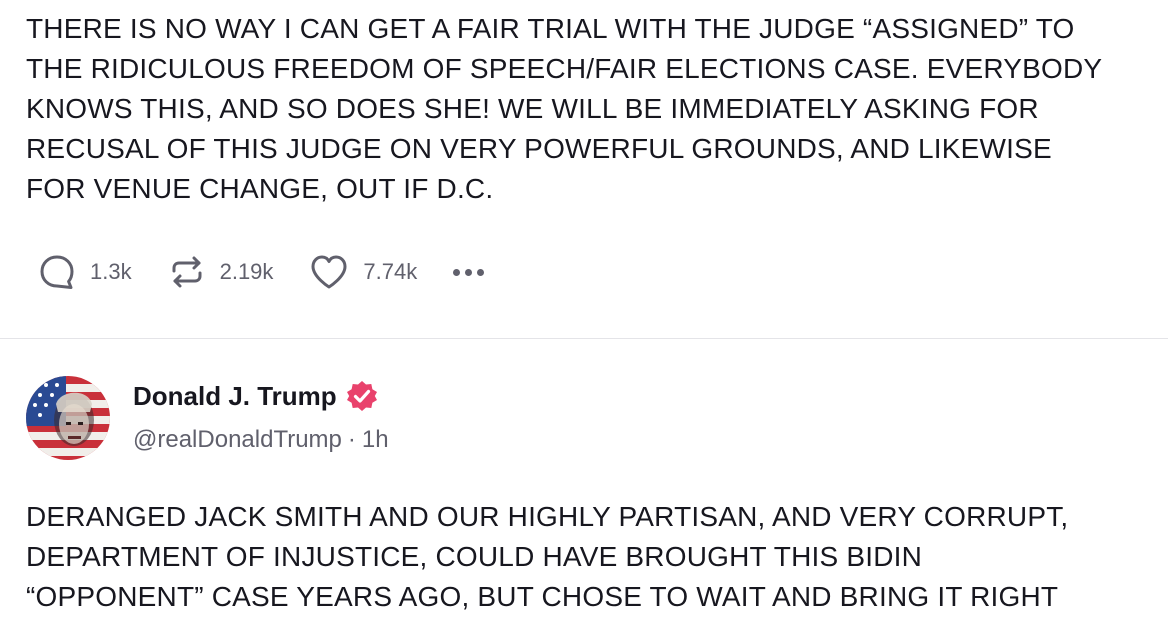 This screenshot has height=630, width=1168. Describe the element at coordinates (187, 272) in the screenshot. I see `retruth-icon` at that location.